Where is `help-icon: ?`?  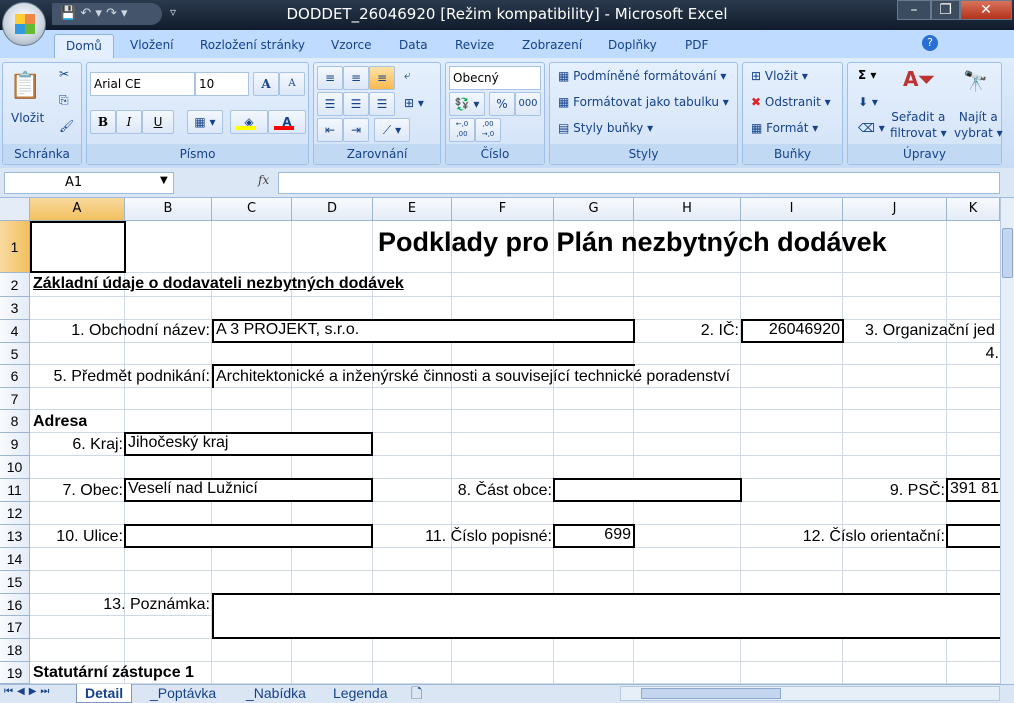 help-icon: ? is located at coordinates (930, 43).